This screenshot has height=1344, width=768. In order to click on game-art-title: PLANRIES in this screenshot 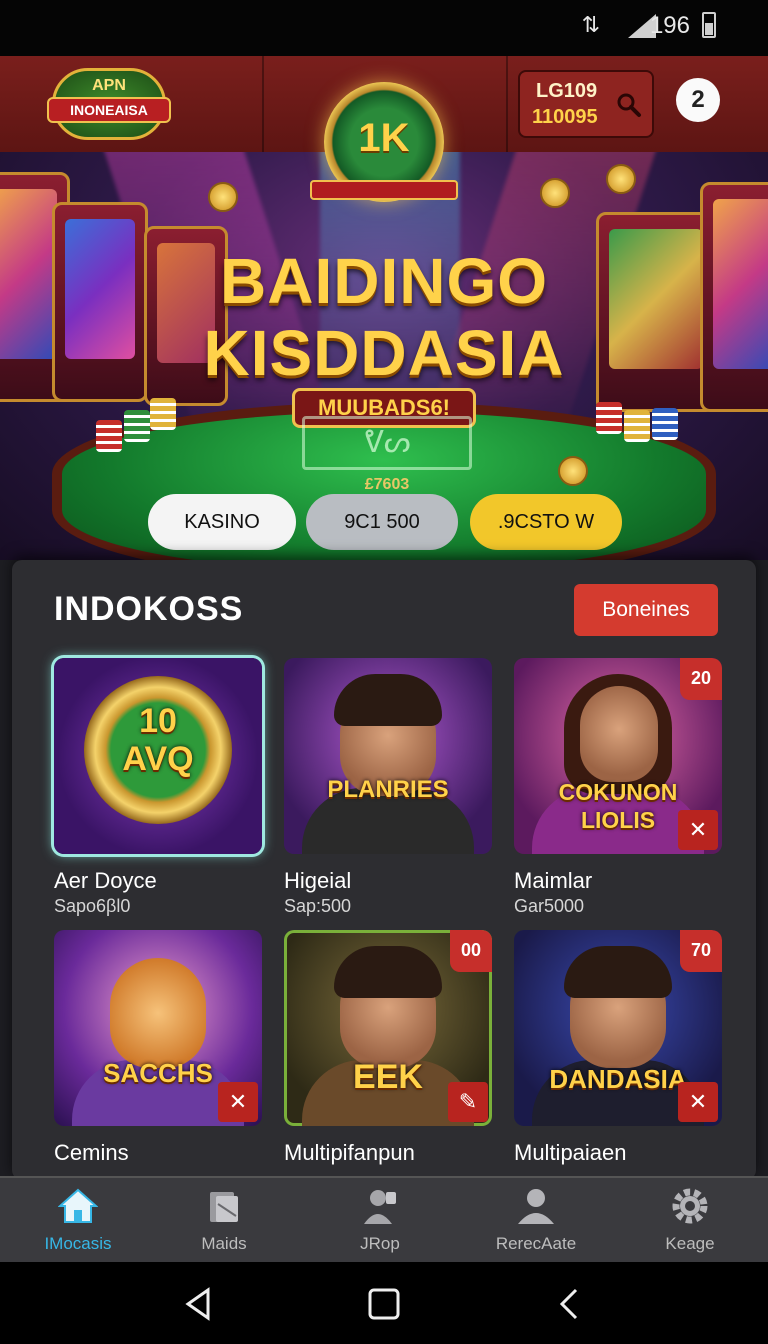, I will do `click(388, 789)`.